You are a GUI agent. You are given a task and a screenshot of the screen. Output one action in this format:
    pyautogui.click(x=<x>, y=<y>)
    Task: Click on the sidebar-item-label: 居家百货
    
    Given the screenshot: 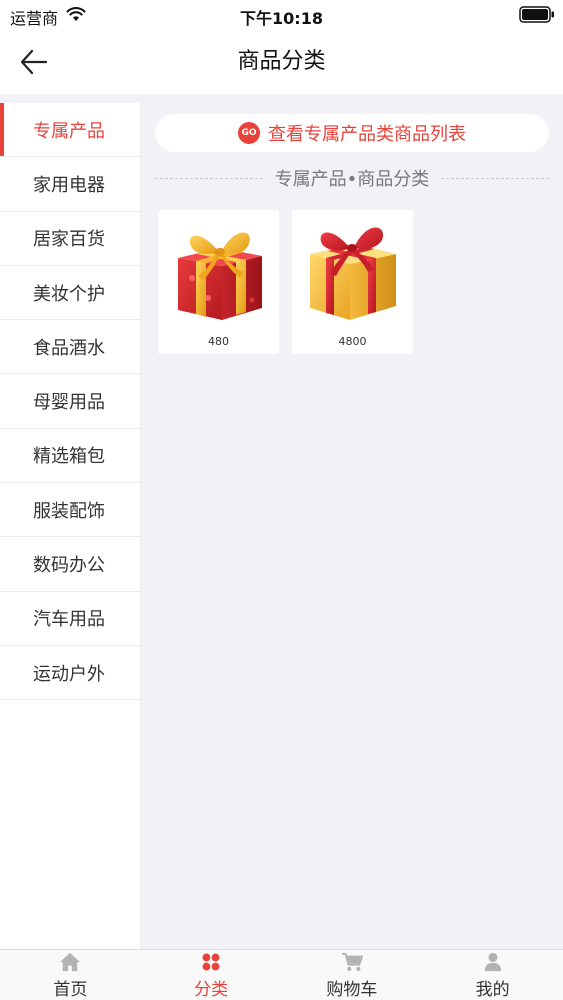 What is the action you would take?
    pyautogui.click(x=69, y=240)
    